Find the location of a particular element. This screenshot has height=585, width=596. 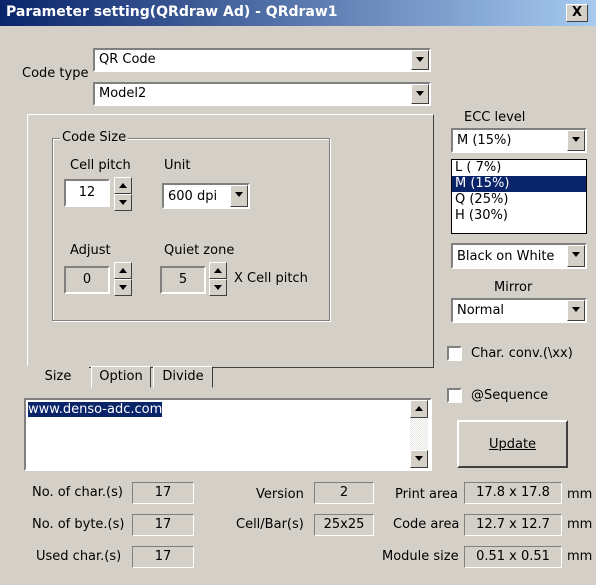

print-area-value: 17.8 x 17.8 is located at coordinates (513, 493).